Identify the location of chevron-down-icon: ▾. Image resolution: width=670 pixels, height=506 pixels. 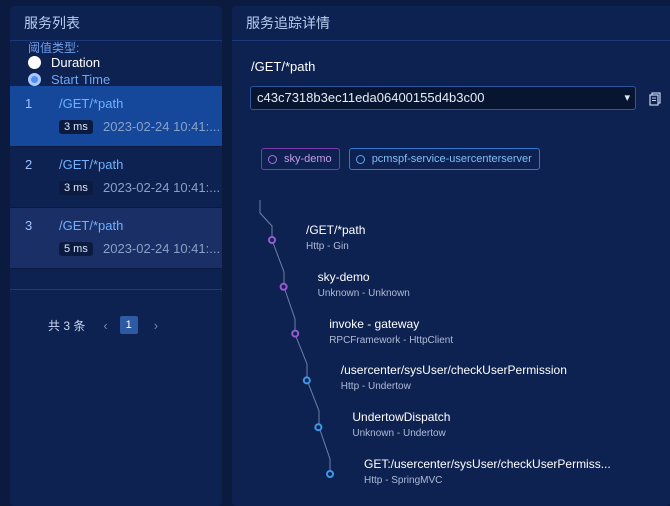
(627, 98).